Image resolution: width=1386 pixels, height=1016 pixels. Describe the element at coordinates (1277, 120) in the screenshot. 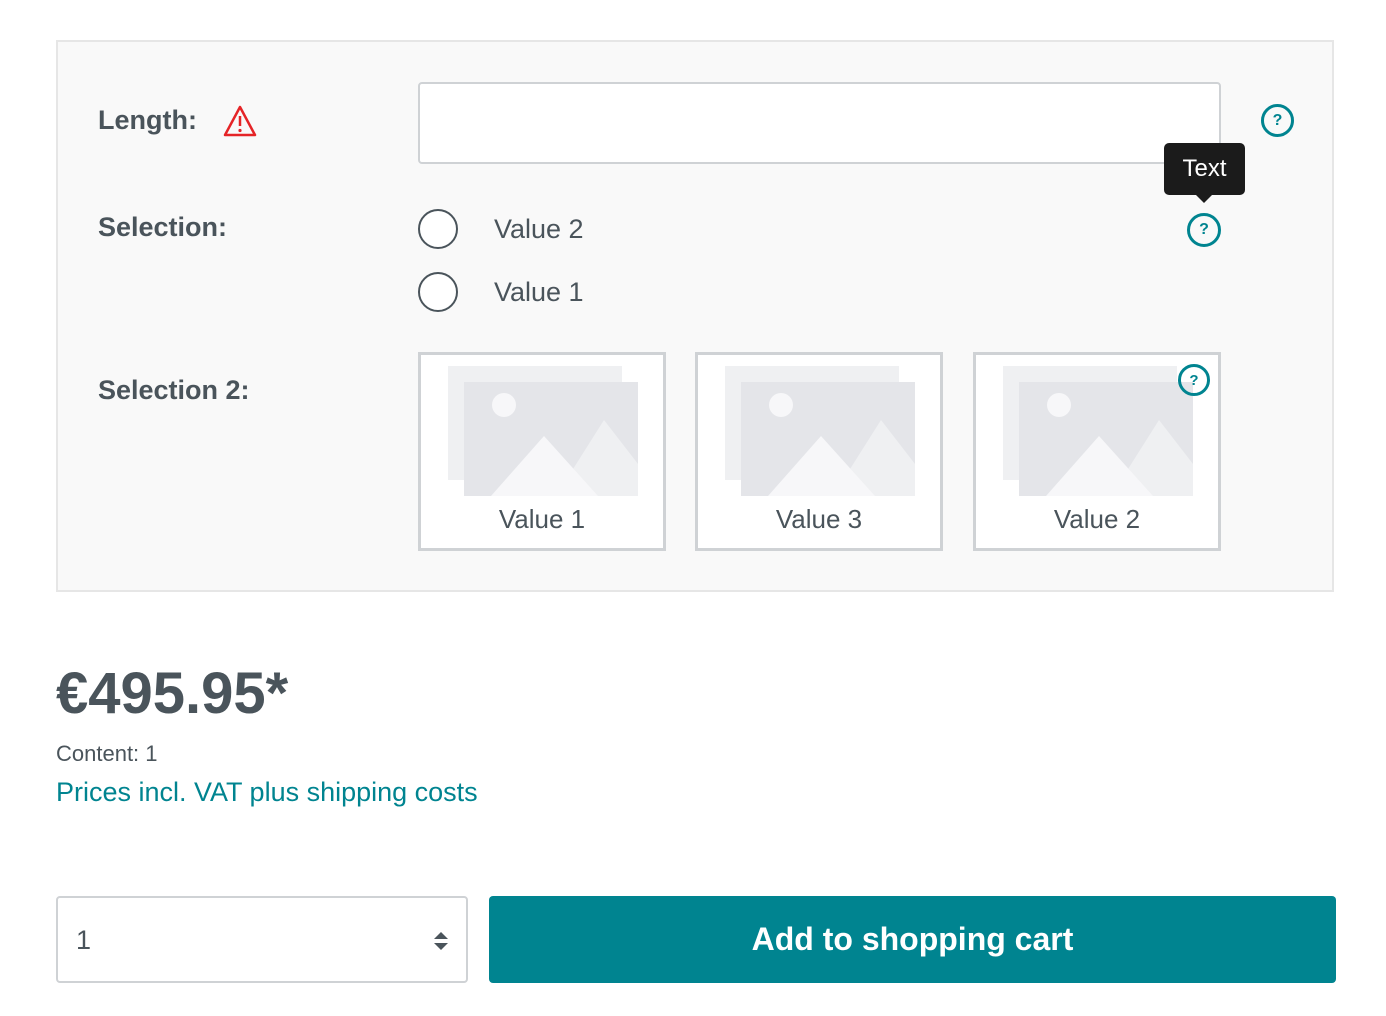

I see `length-help-icon: ?` at that location.